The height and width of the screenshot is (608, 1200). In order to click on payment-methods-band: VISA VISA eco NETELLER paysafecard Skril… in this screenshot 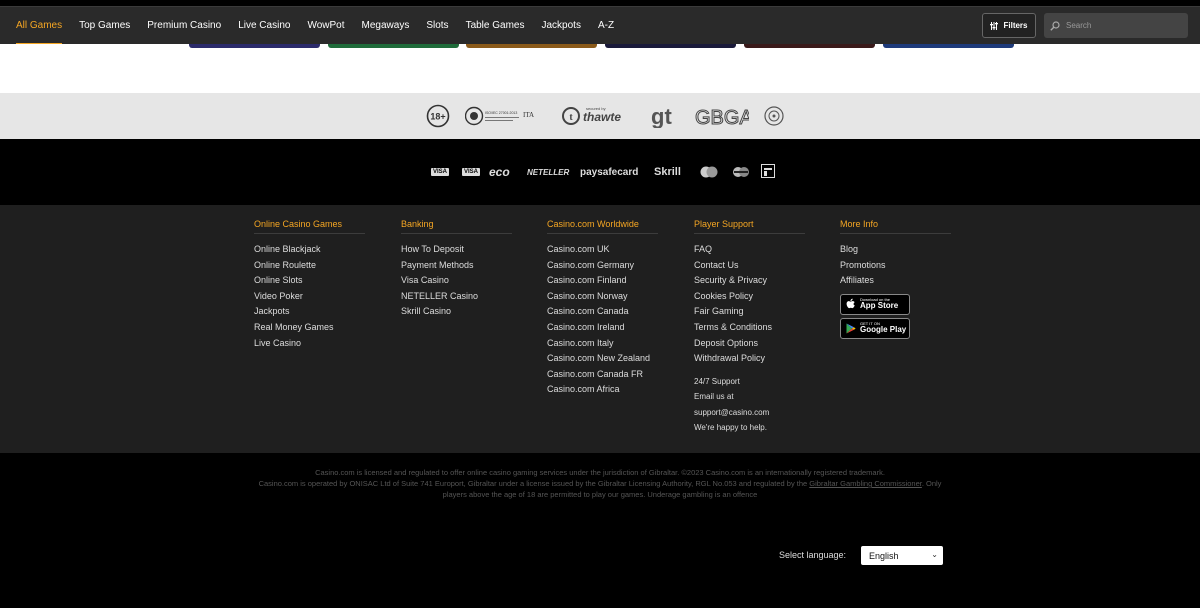, I will do `click(600, 172)`.